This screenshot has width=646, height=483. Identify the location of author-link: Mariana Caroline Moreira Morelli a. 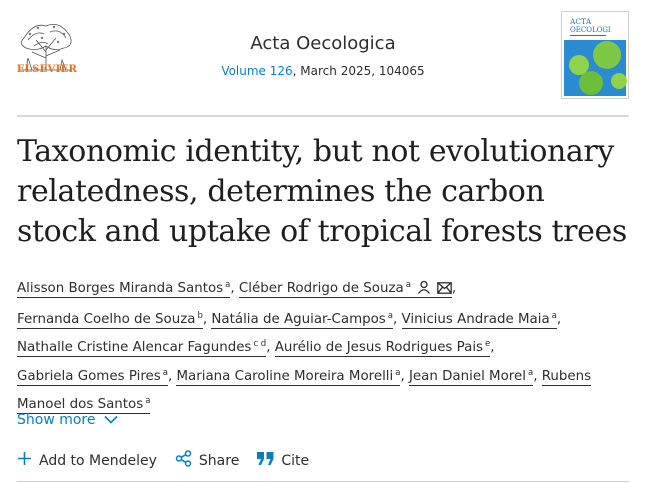
(288, 377).